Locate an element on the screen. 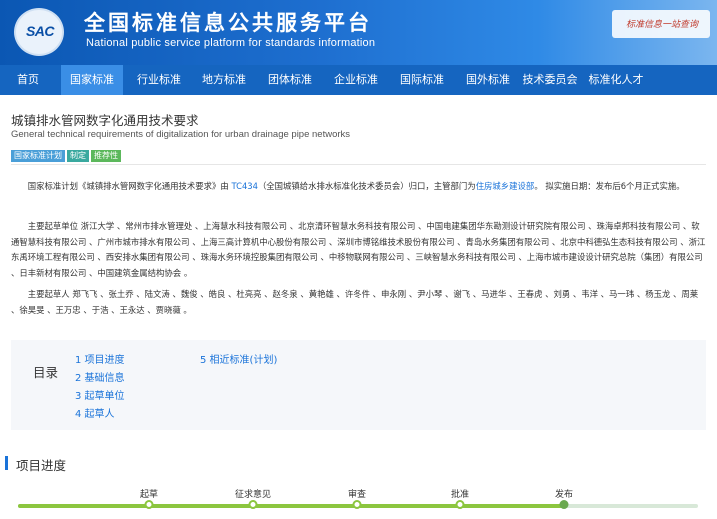 The image size is (717, 519). step-label-consultation: 征求意见 is located at coordinates (253, 495).